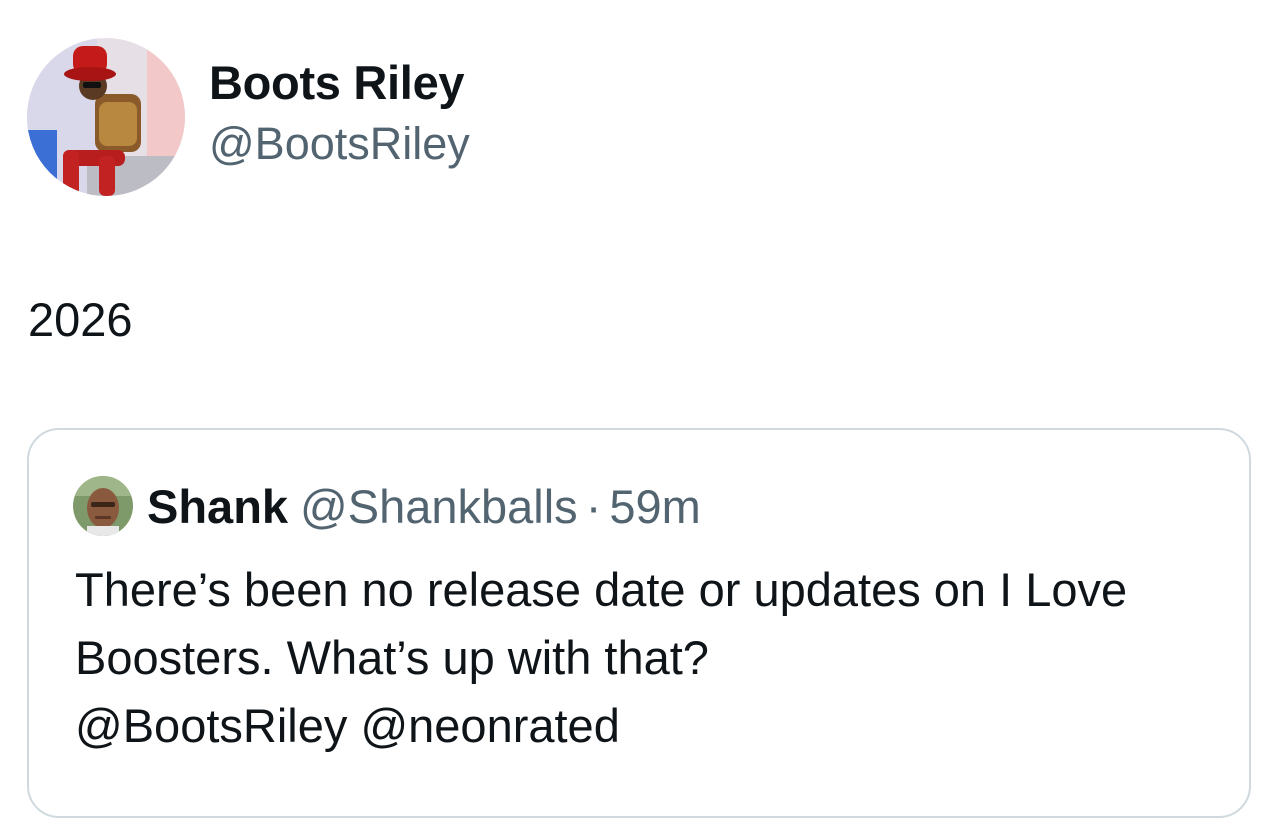 Image resolution: width=1280 pixels, height=818 pixels. I want to click on quoted-avatar-image, so click(103, 506).